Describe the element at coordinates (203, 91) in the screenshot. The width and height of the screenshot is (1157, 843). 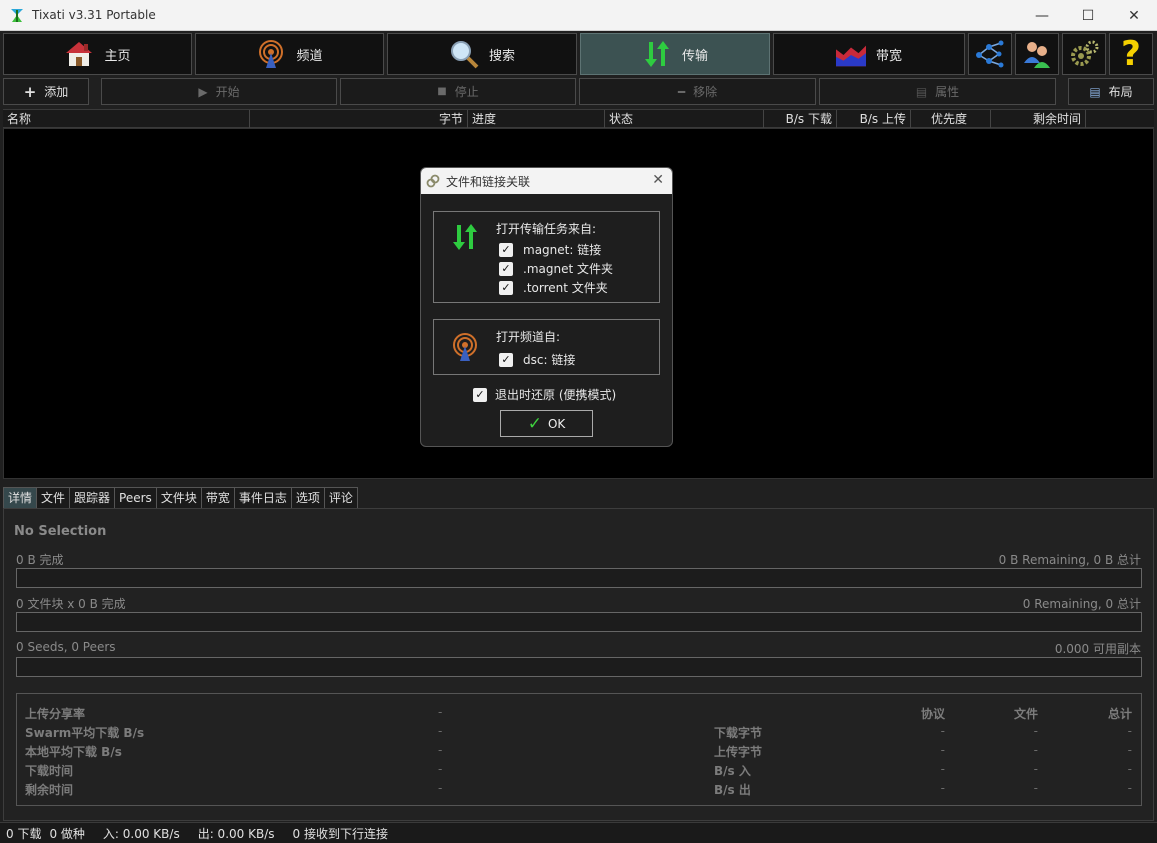
I see `play-icon: ▶` at that location.